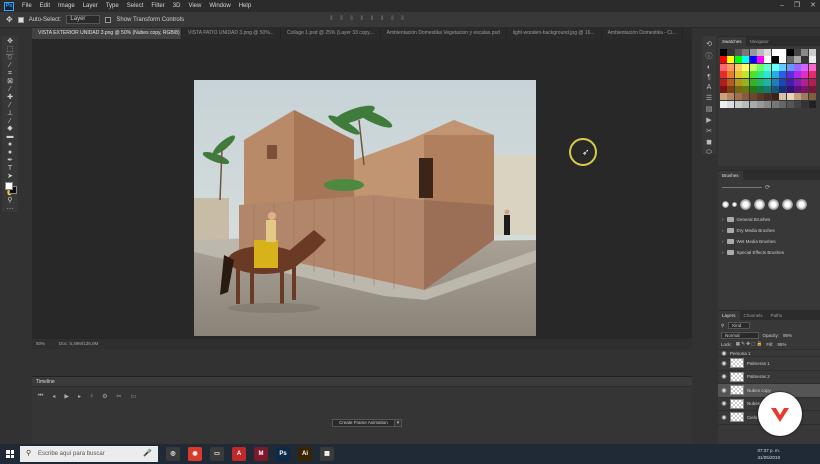 This screenshot has width=820, height=464. What do you see at coordinates (20, 19) in the screenshot?
I see `auto-select-checkbox` at bounding box center [20, 19].